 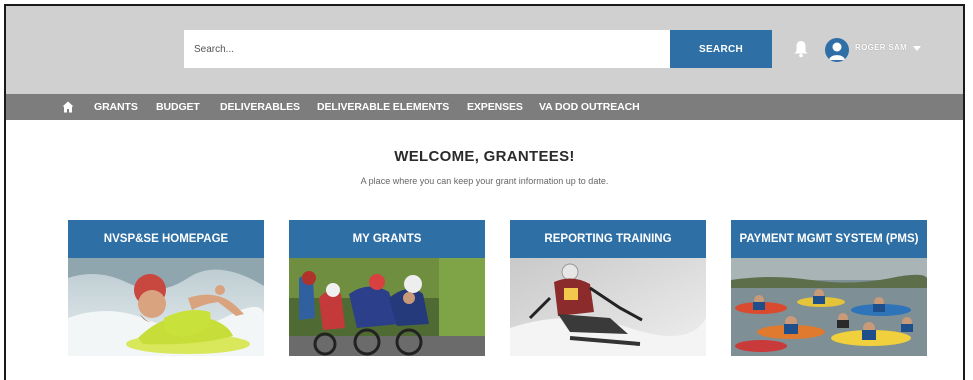 I want to click on cyclists-photo, so click(x=387, y=307).